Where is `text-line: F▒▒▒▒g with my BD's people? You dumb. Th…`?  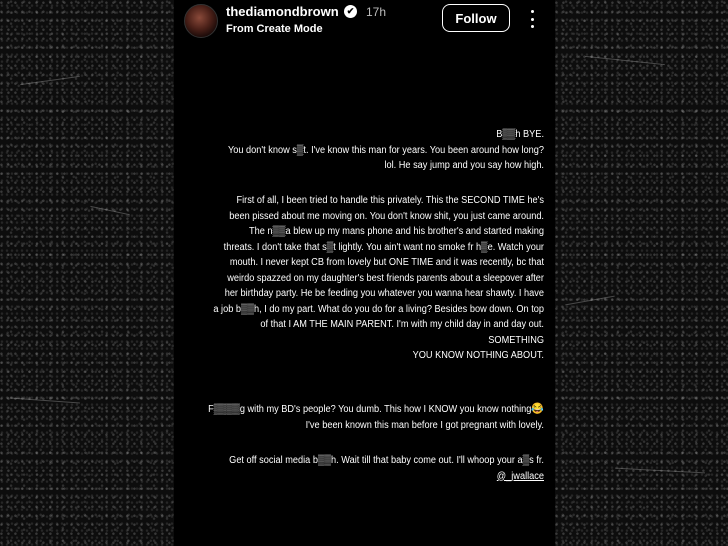 text-line: F▒▒▒▒g with my BD's people? You dumb. Th… is located at coordinates (374, 410).